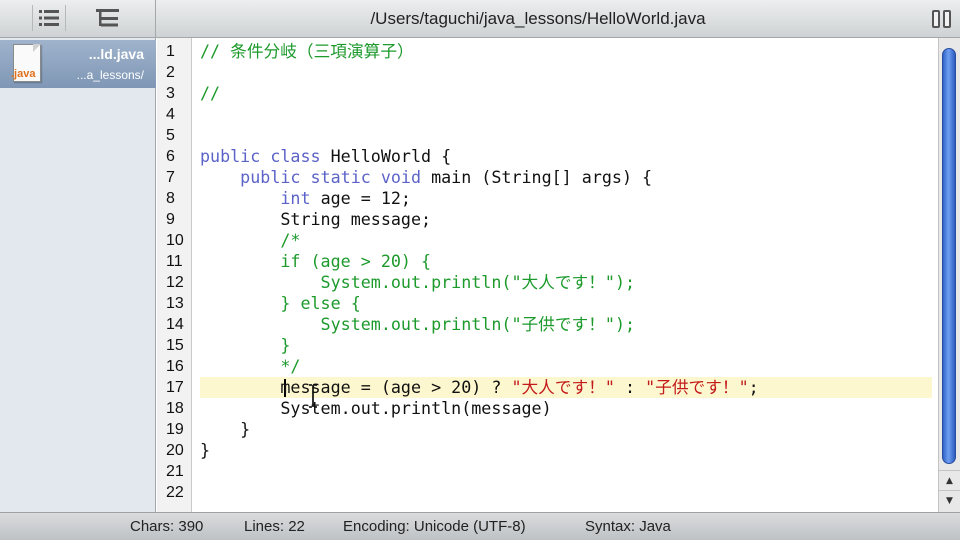 Image resolution: width=960 pixels, height=540 pixels. I want to click on code-token: //, so click(210, 93).